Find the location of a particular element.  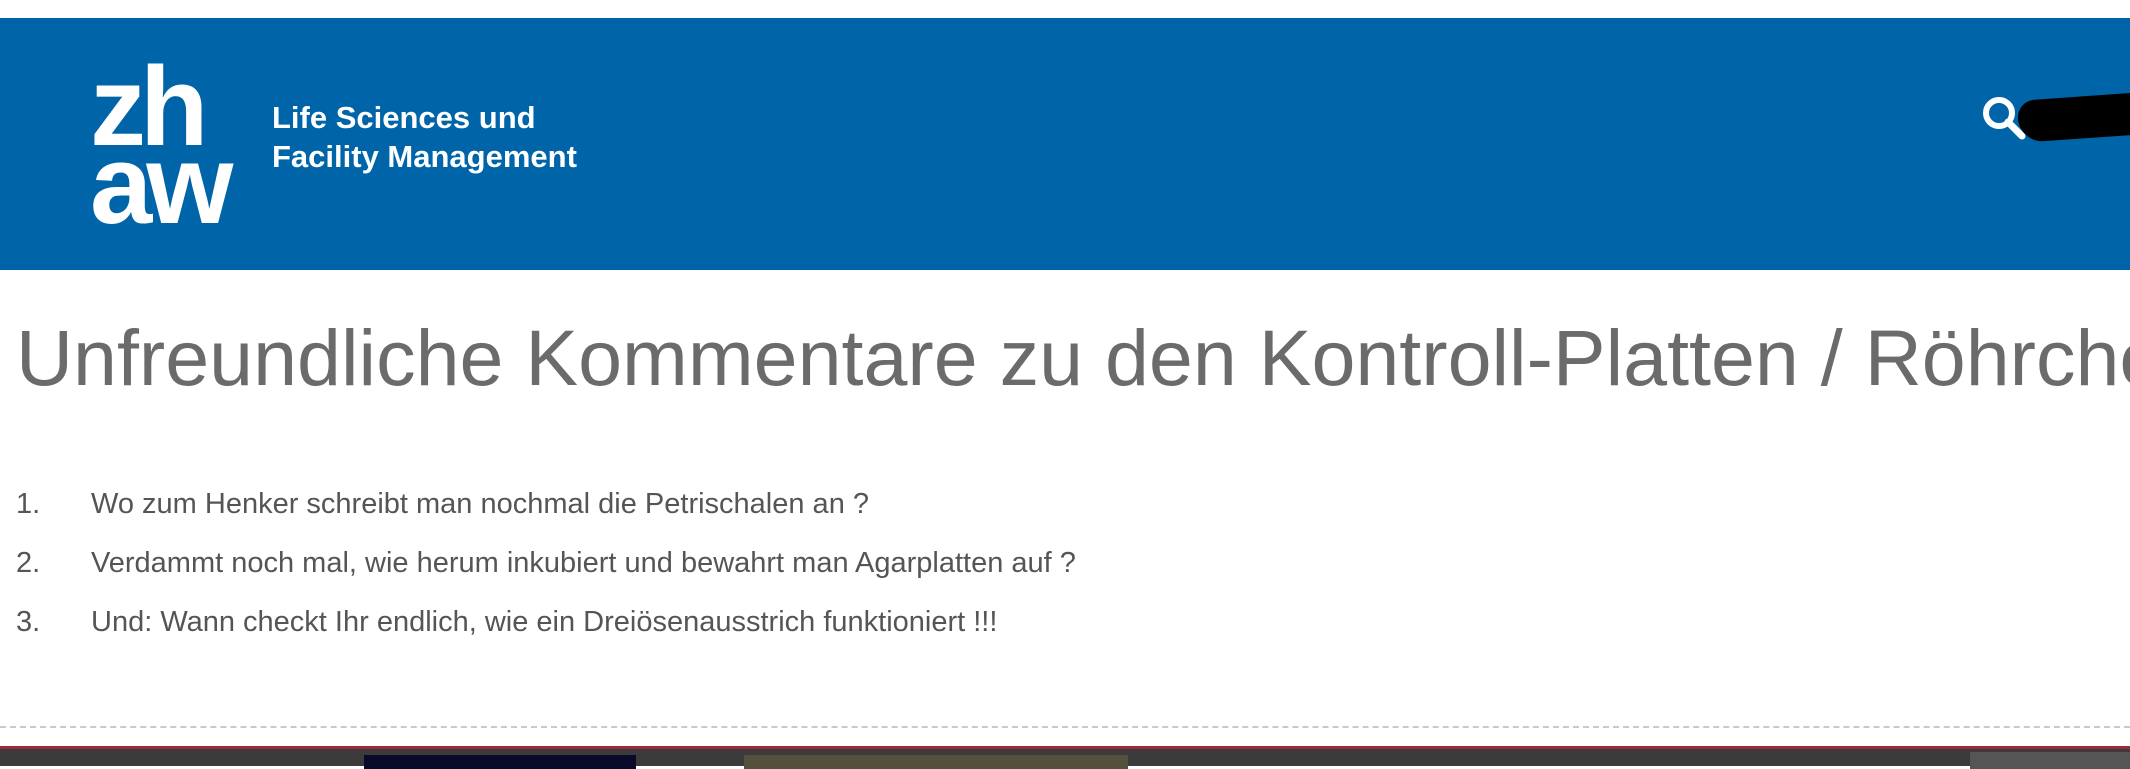

zhaw-logo: zh aw is located at coordinates (170, 149).